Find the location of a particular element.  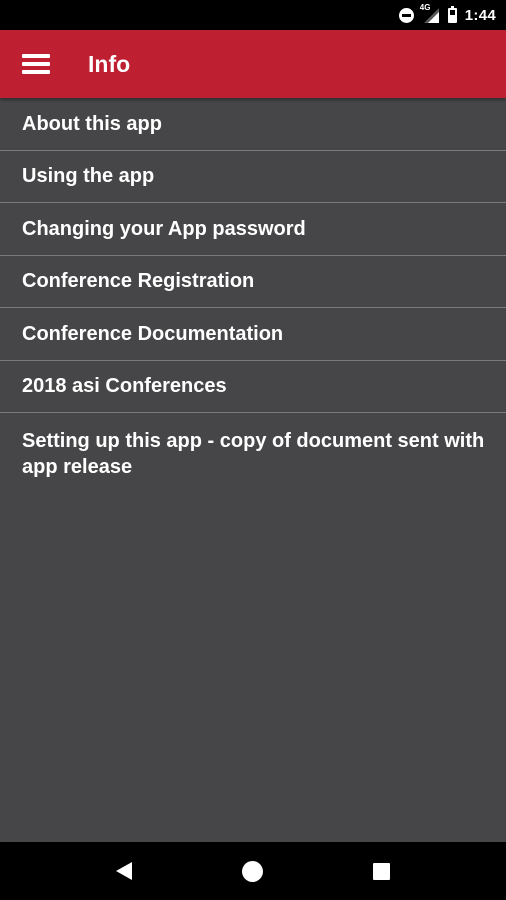

status-bar: 4G 1:44 is located at coordinates (253, 15).